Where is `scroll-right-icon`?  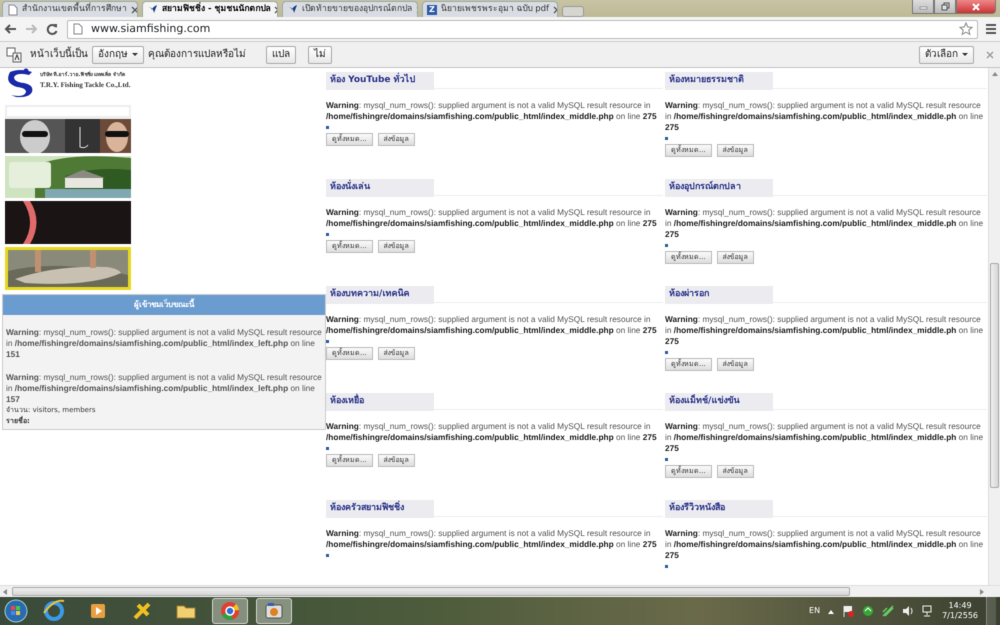 scroll-right-icon is located at coordinates (982, 592).